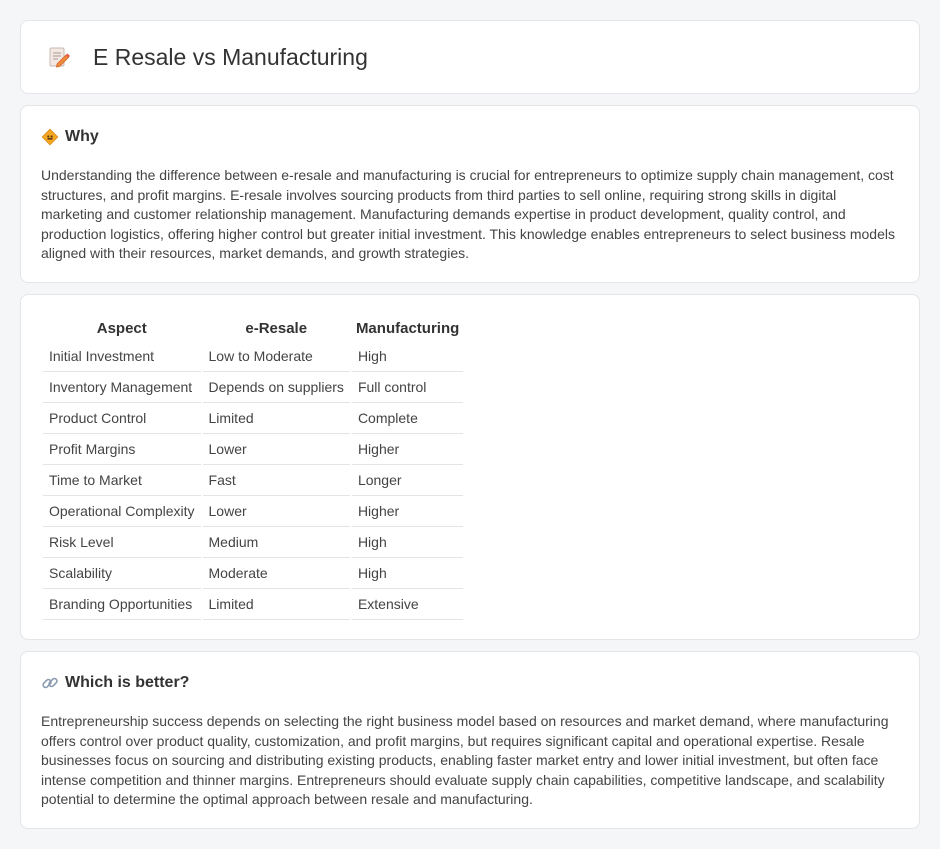  I want to click on better-heading-label: Which is better?, so click(127, 682).